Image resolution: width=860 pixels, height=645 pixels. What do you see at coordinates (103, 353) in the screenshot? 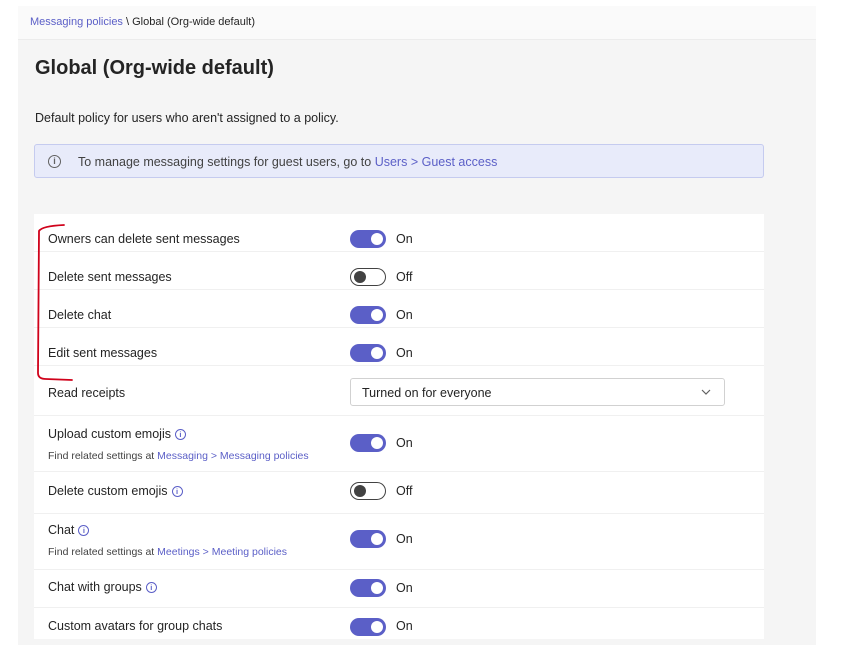
I see `setting-label: Edit sent messages` at bounding box center [103, 353].